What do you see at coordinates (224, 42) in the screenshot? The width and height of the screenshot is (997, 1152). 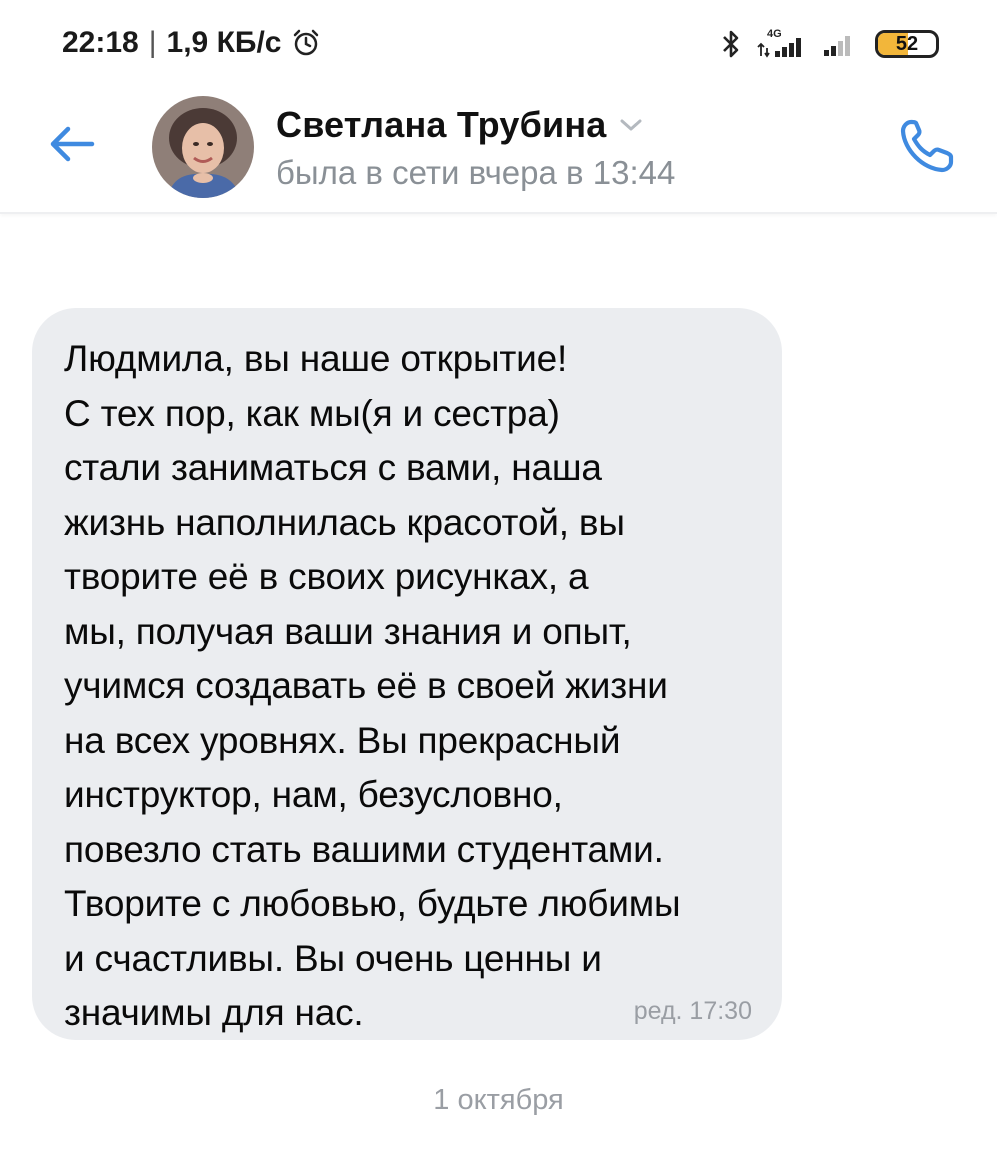 I see `network-speed: 1,9 КБ/с` at bounding box center [224, 42].